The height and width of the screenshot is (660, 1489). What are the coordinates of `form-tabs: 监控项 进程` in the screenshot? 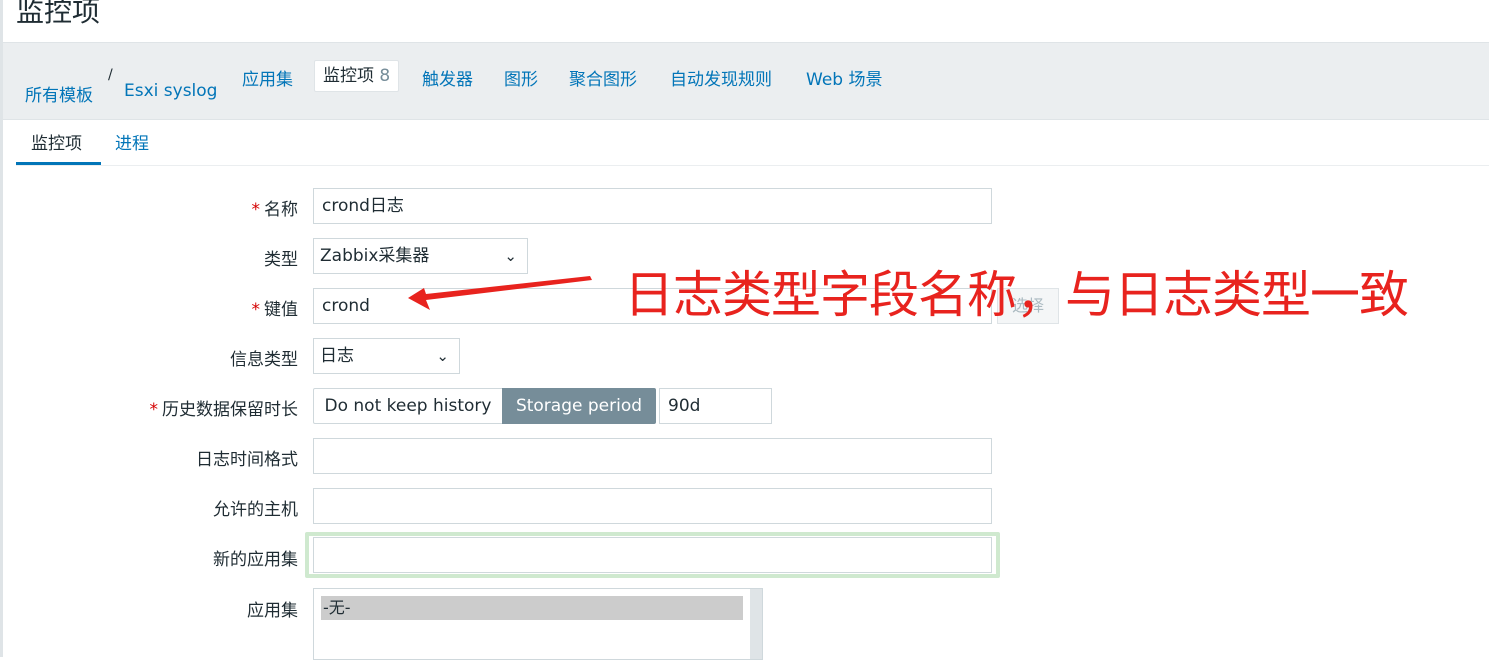 It's located at (752, 142).